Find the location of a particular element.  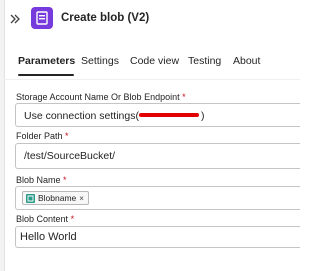

blob-content-value: Hello World is located at coordinates (48, 237).